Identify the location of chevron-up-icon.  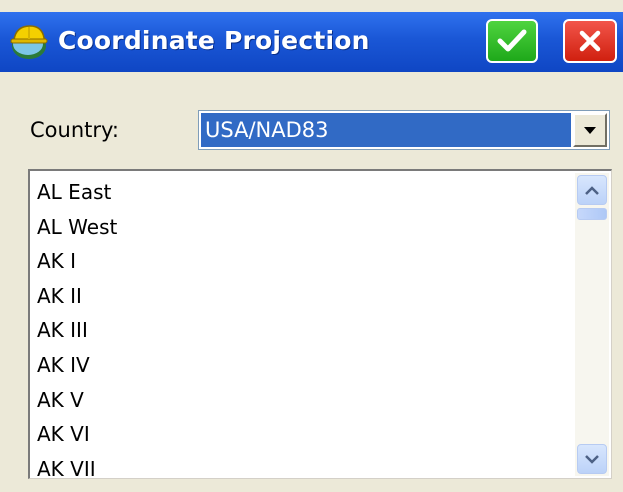
(592, 190).